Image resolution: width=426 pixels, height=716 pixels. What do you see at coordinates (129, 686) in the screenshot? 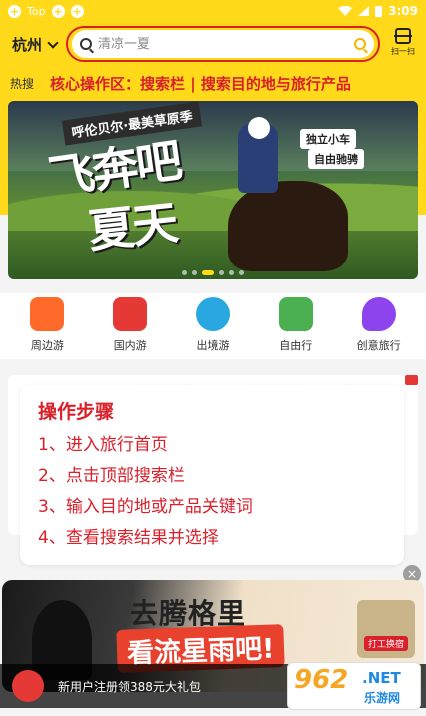
I see `new-user-text: 新用户注册领388元大礼包` at bounding box center [129, 686].